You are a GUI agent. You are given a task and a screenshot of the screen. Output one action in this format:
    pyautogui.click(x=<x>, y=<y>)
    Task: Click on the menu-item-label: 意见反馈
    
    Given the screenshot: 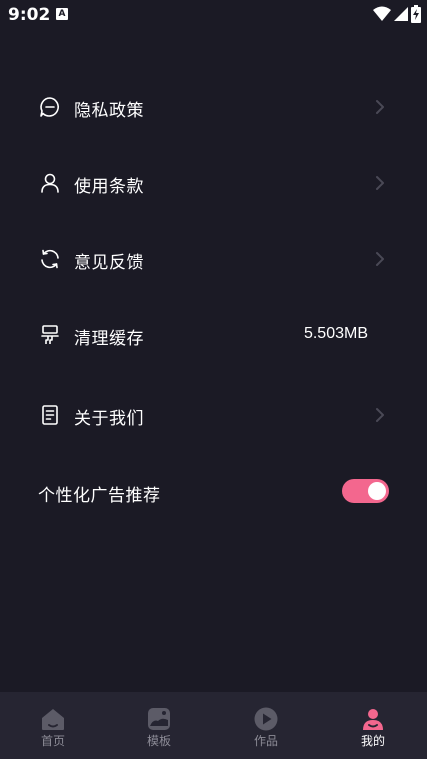 What is the action you would take?
    pyautogui.click(x=109, y=263)
    